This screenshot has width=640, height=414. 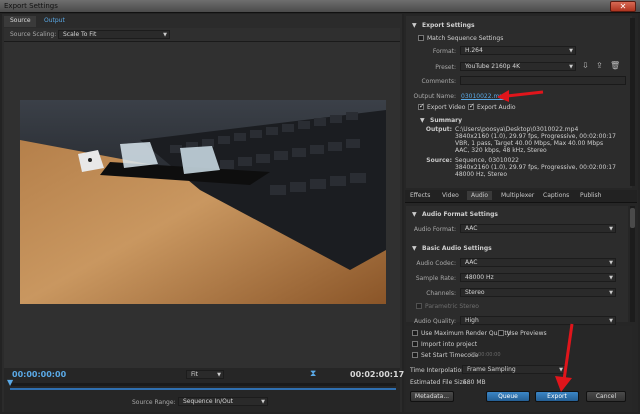 What do you see at coordinates (599, 65) in the screenshot?
I see `import-preset-icon: ⇪` at bounding box center [599, 65].